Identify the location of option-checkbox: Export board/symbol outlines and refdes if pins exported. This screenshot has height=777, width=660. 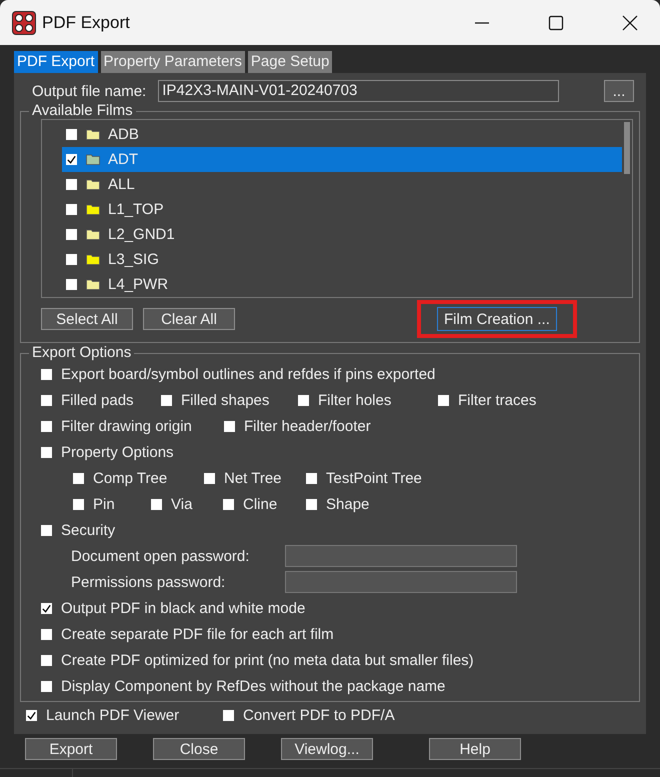
(238, 374).